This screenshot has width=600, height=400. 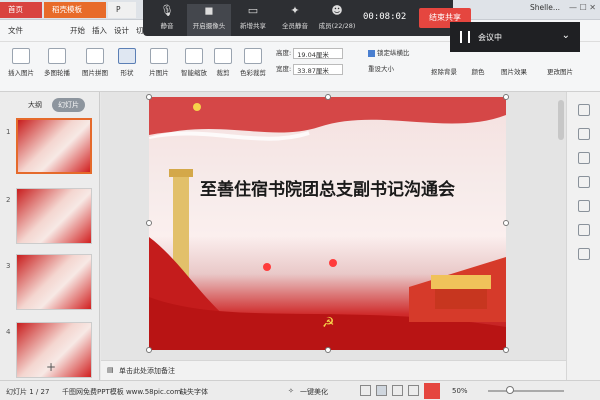 I want to click on notes-icon: ▤, so click(x=110, y=370).